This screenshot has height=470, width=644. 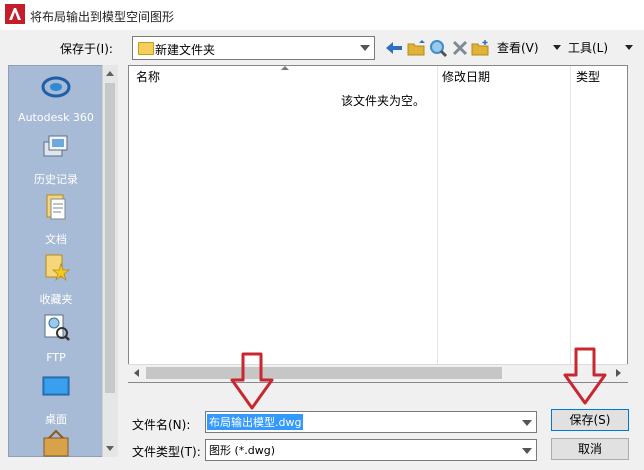 What do you see at coordinates (185, 50) in the screenshot?
I see `current-folder-text: 新建文件夹` at bounding box center [185, 50].